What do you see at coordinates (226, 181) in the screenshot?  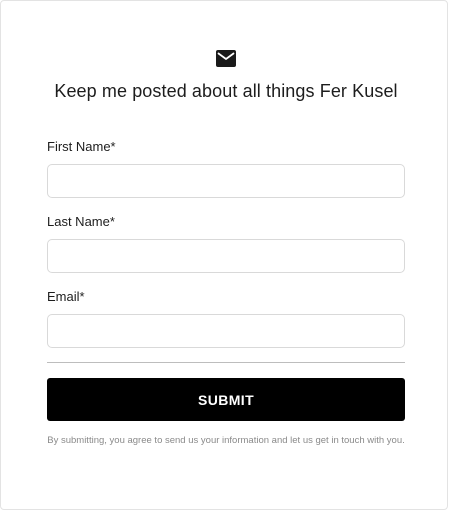 I see `first-name-input` at bounding box center [226, 181].